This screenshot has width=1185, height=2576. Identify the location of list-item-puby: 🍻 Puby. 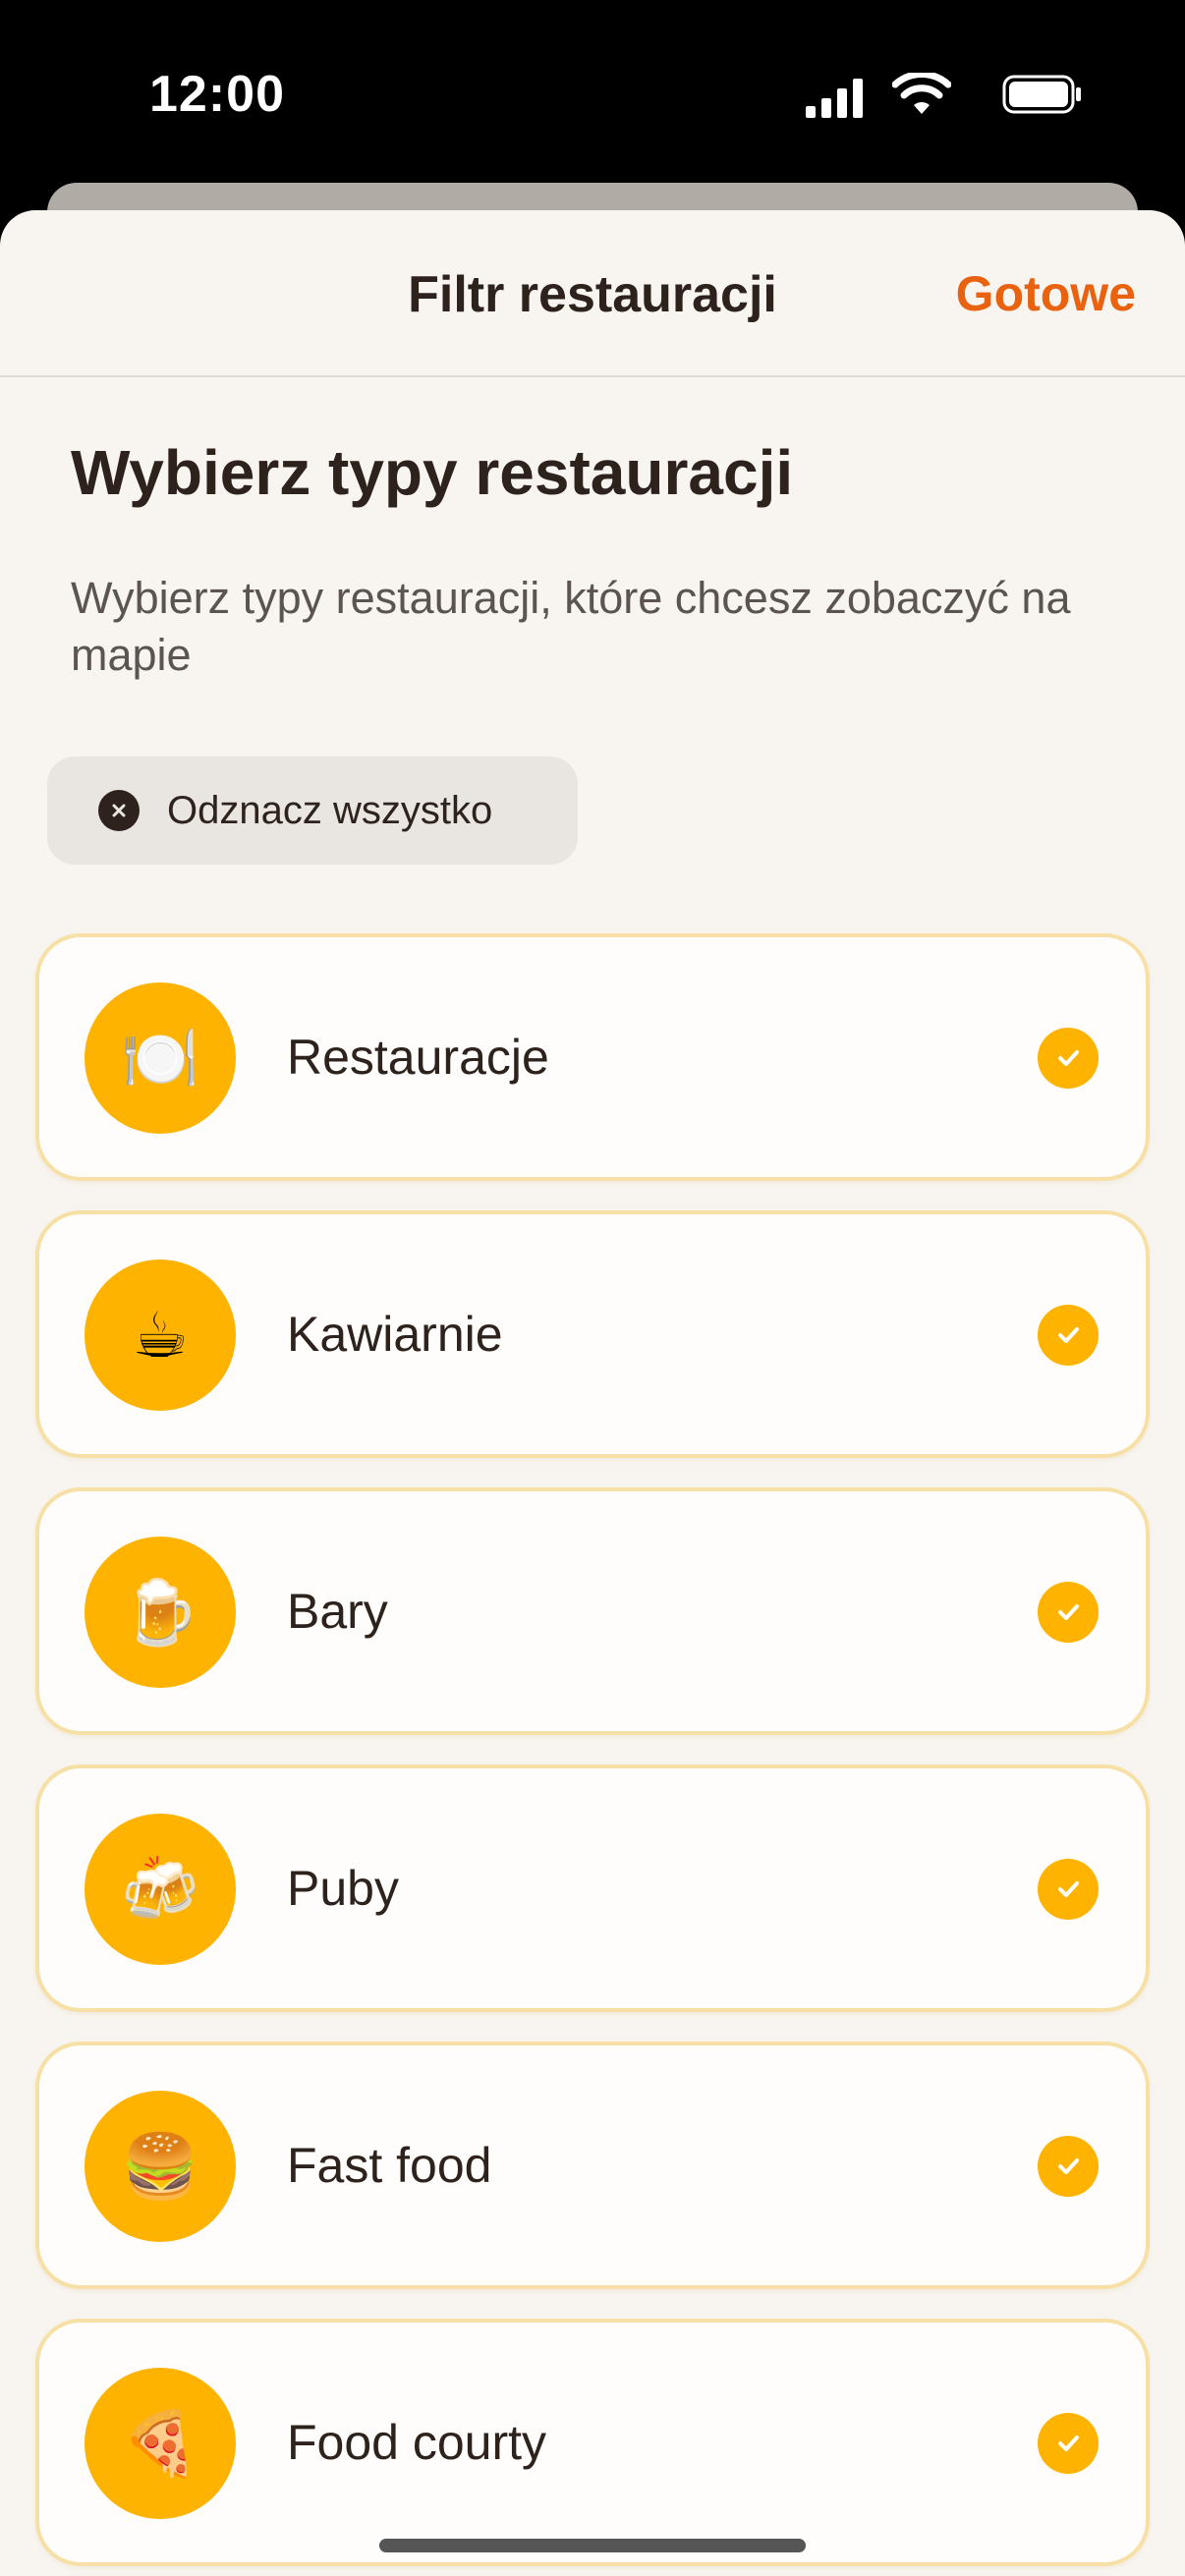
(592, 1888).